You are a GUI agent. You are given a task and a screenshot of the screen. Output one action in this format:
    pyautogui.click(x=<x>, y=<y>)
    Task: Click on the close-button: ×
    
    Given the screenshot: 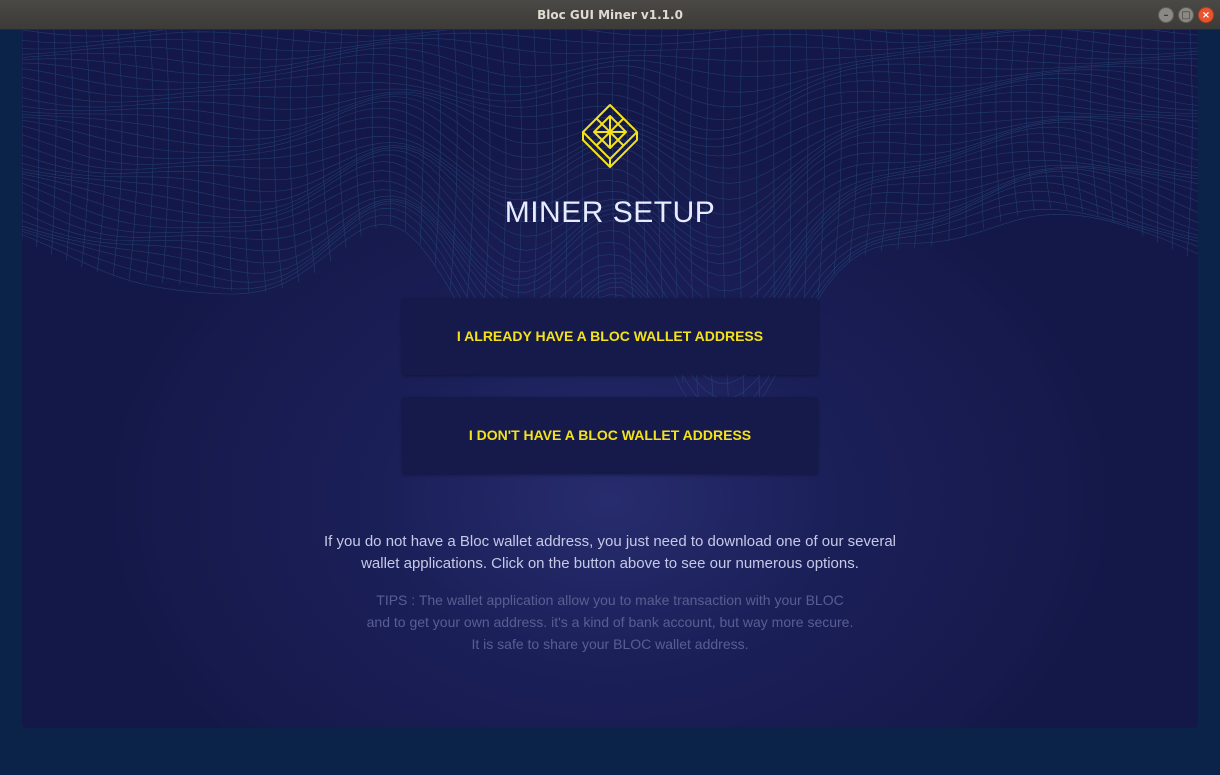 What is the action you would take?
    pyautogui.click(x=1206, y=15)
    